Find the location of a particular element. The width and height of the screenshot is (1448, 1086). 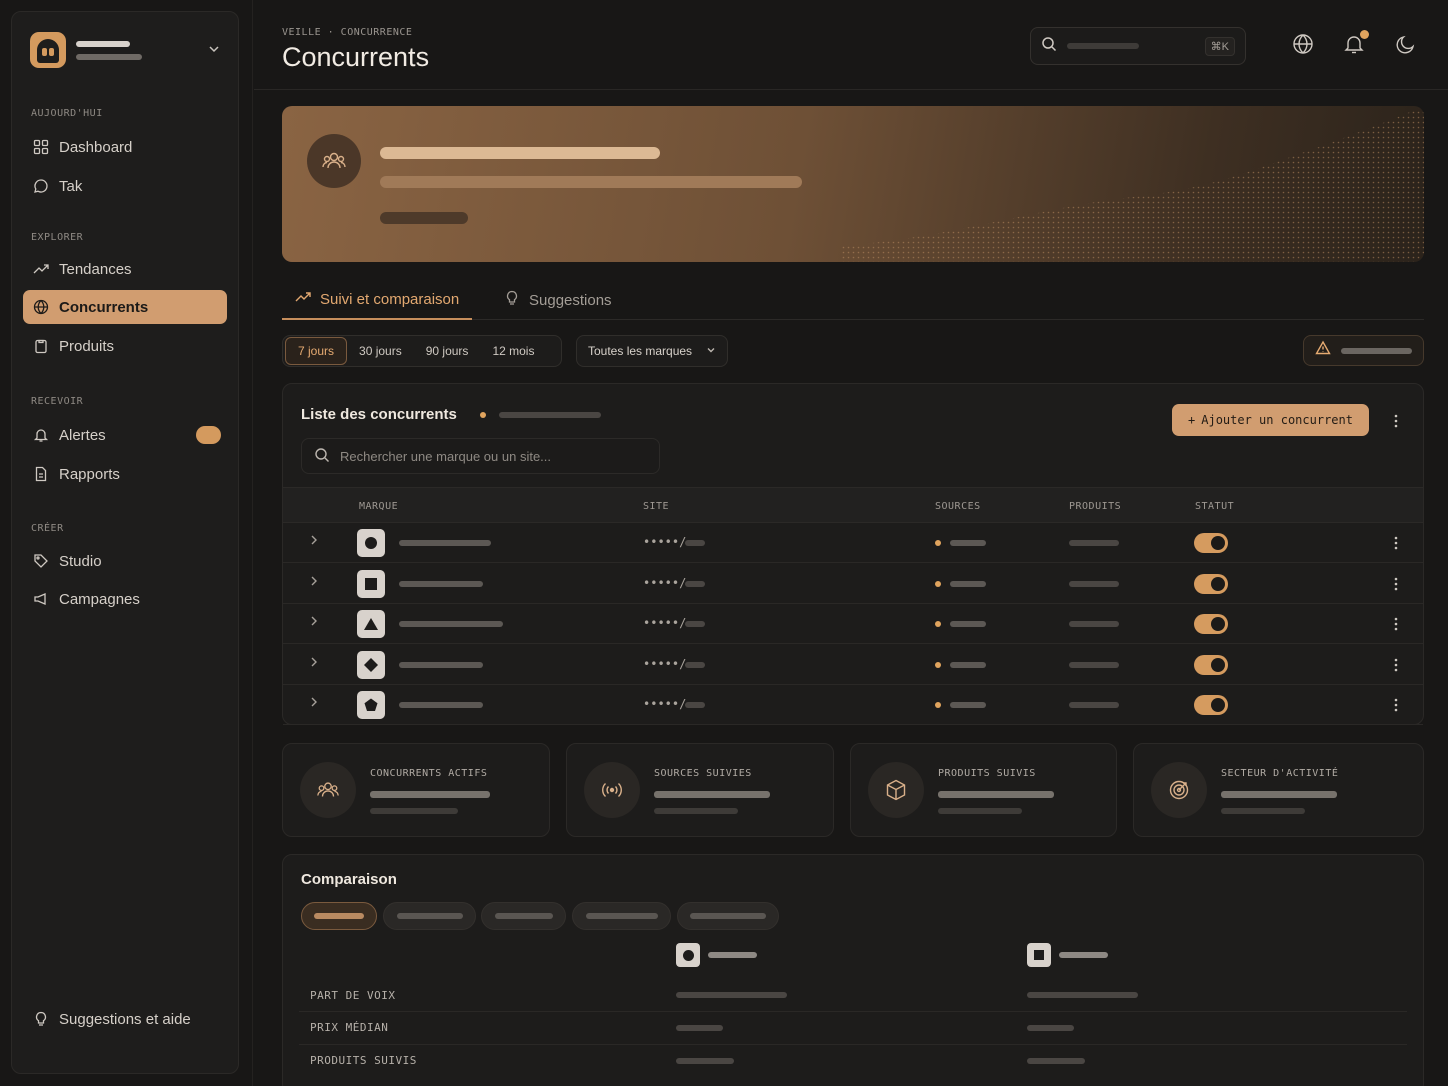

global-search-input: ⌘K is located at coordinates (1138, 46).